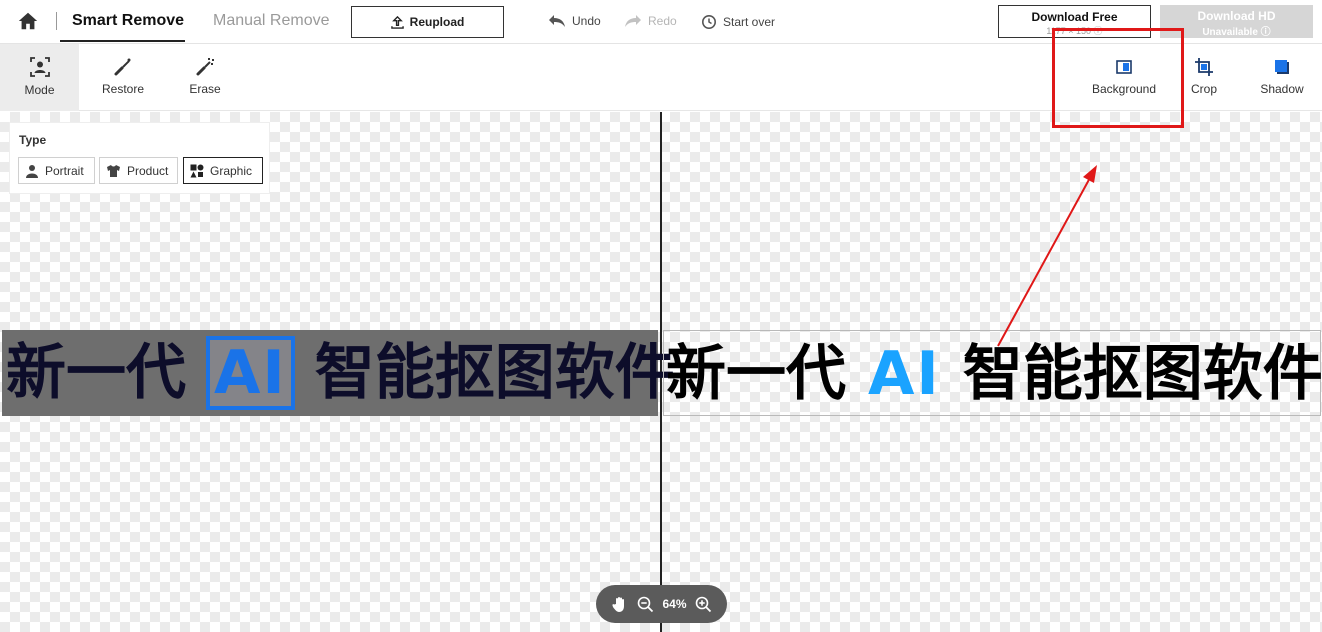  I want to click on type-portrait-label: Portrait, so click(64, 170).